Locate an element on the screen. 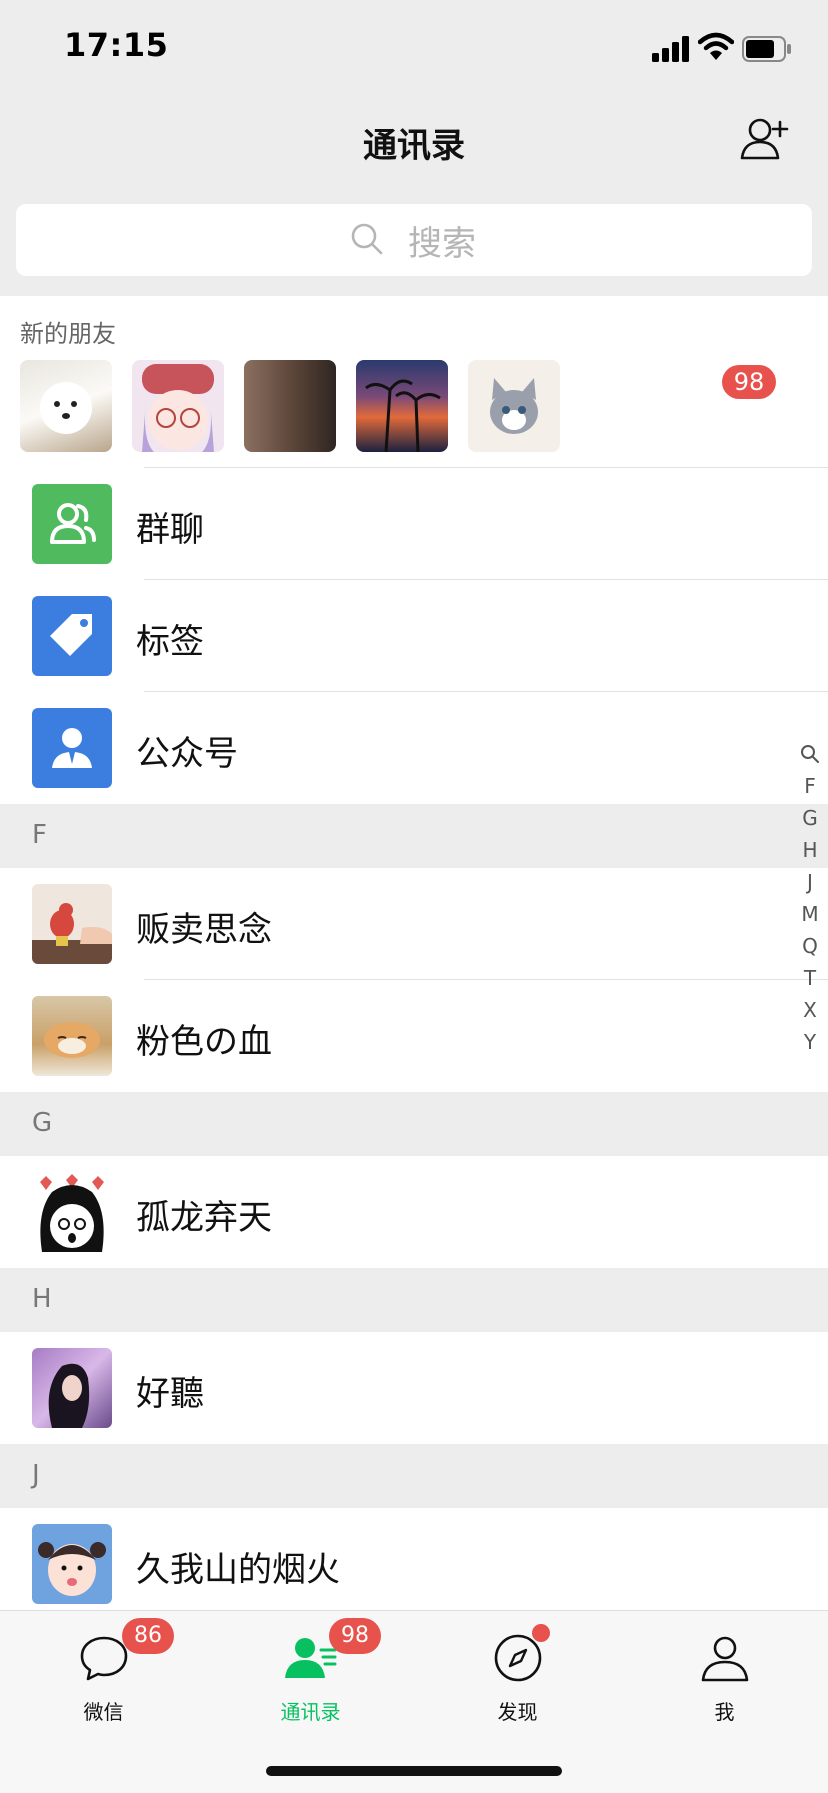 Image resolution: width=828 pixels, height=1793 pixels. cellular-signal-icon is located at coordinates (670, 49).